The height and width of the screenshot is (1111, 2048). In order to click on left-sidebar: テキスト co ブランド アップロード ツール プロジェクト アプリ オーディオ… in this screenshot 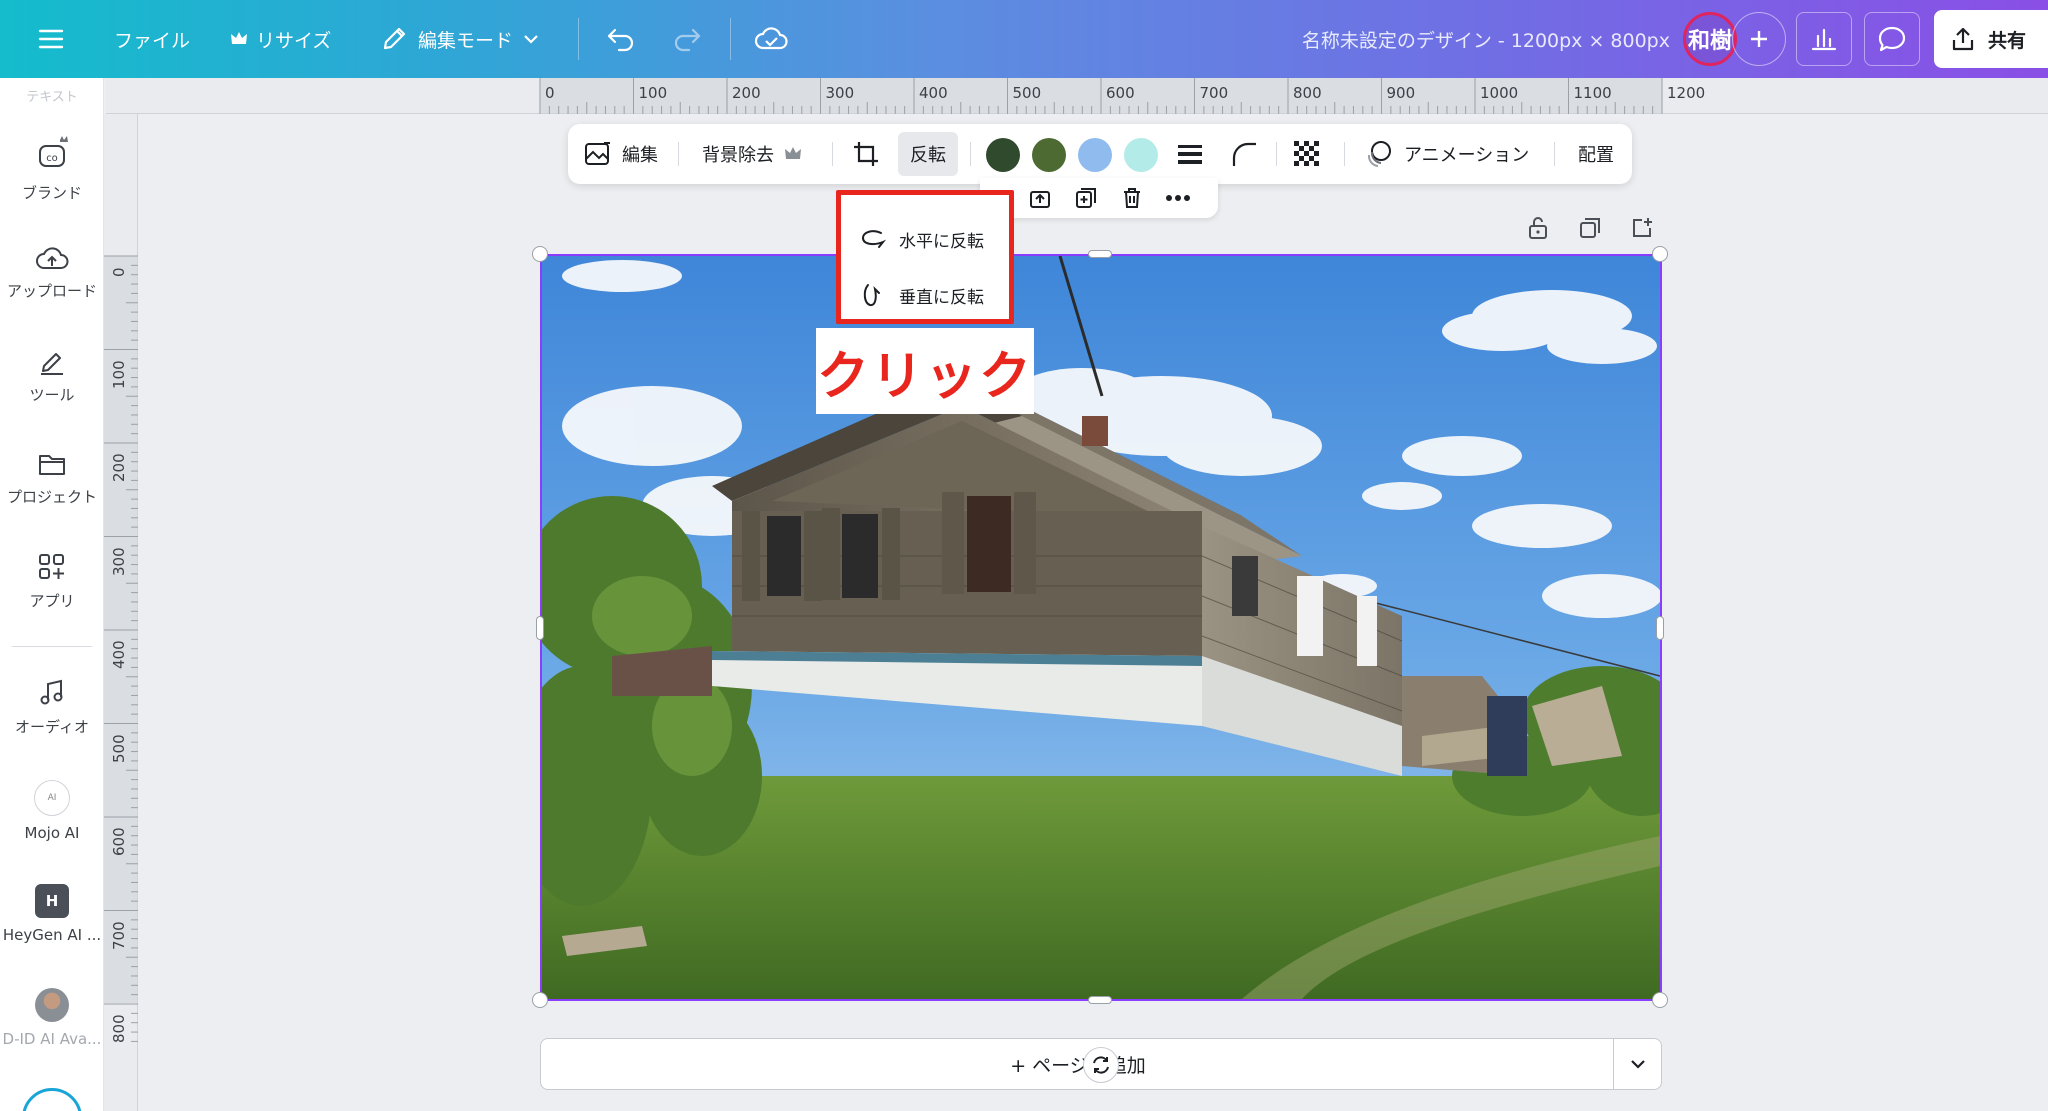, I will do `click(52, 594)`.